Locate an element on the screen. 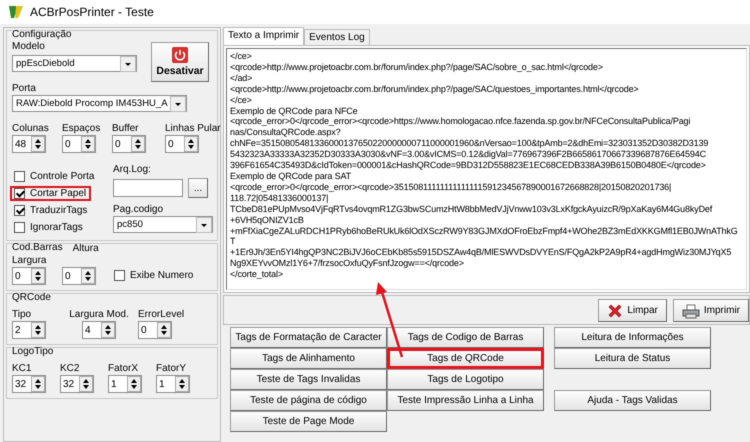 The height and width of the screenshot is (442, 750). action-button: Tags de Codigo de Barras is located at coordinates (465, 337).